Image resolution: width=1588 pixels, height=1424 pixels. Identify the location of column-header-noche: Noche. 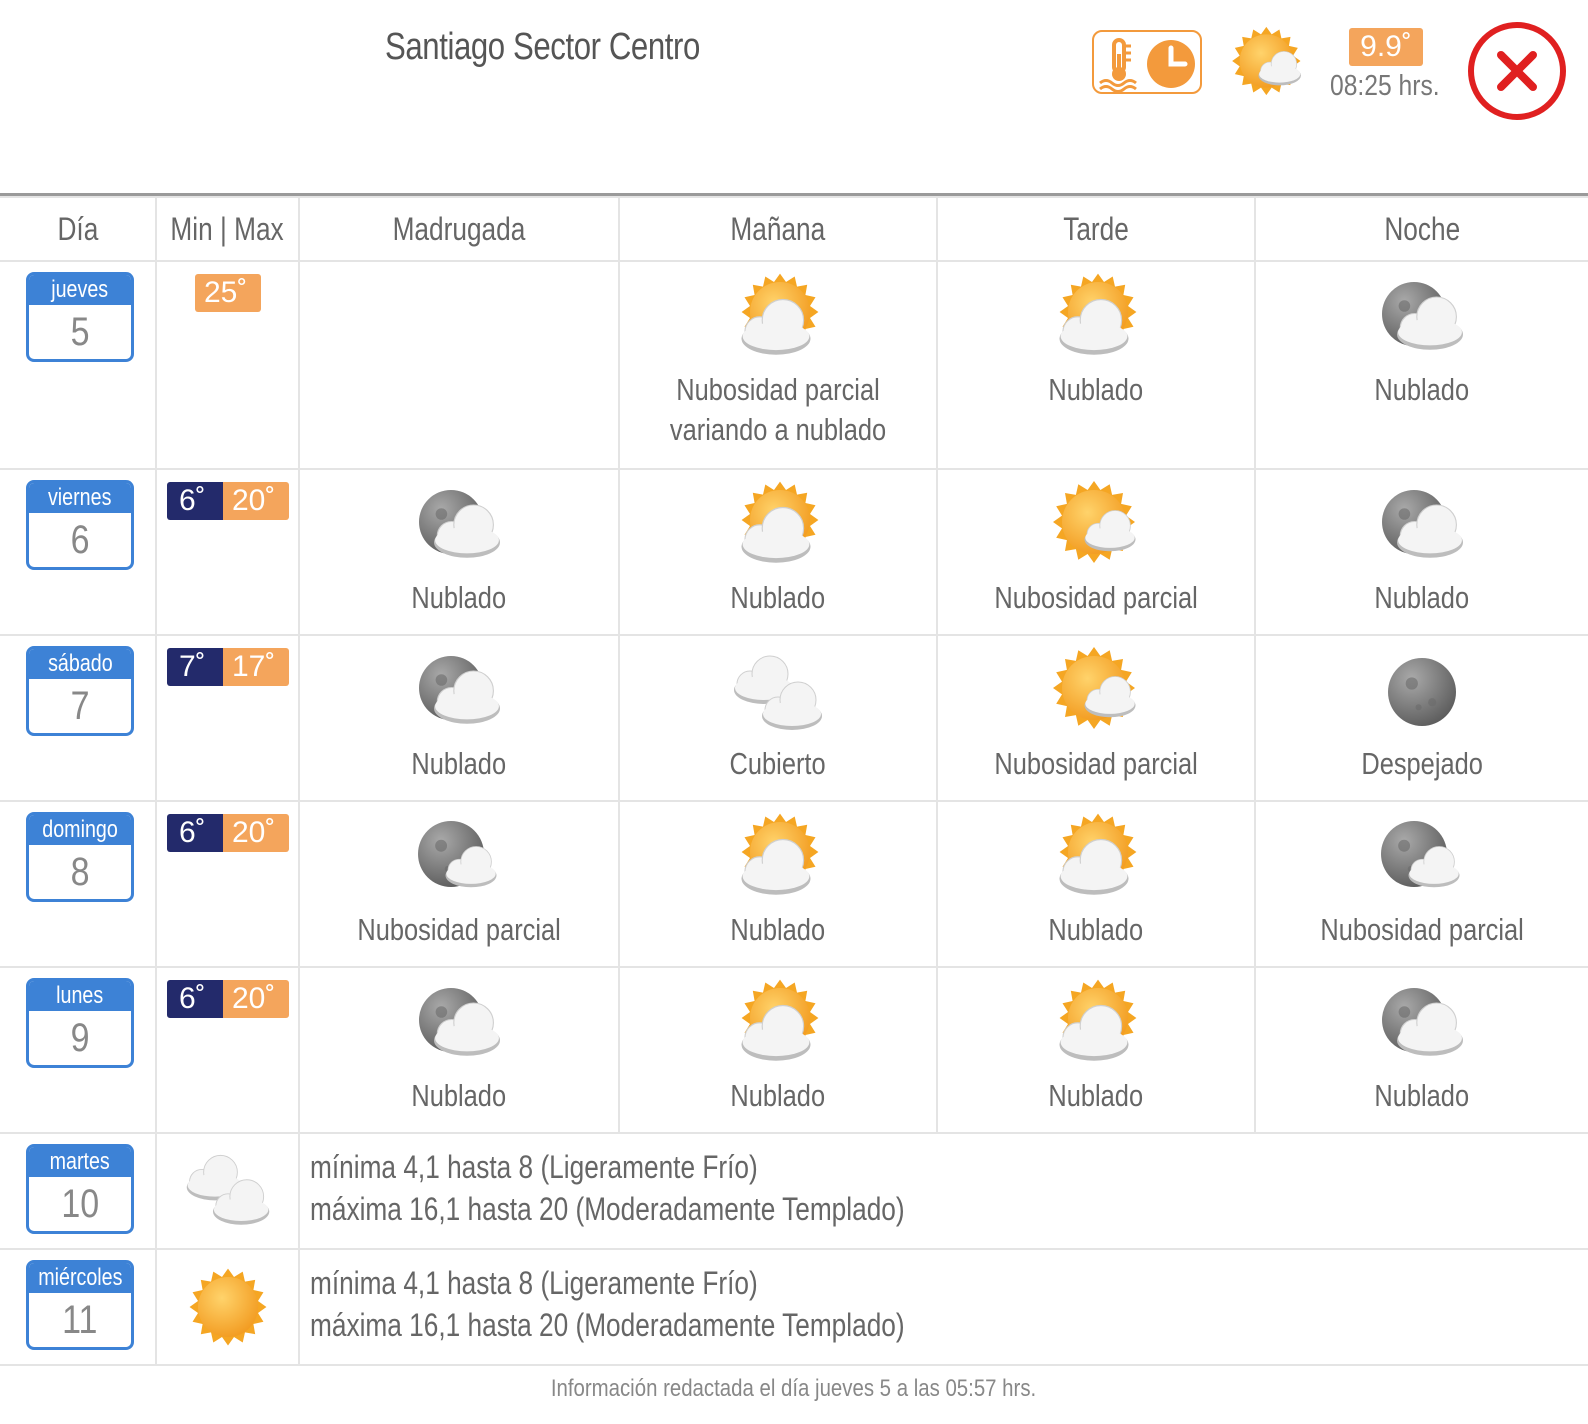
(1421, 229).